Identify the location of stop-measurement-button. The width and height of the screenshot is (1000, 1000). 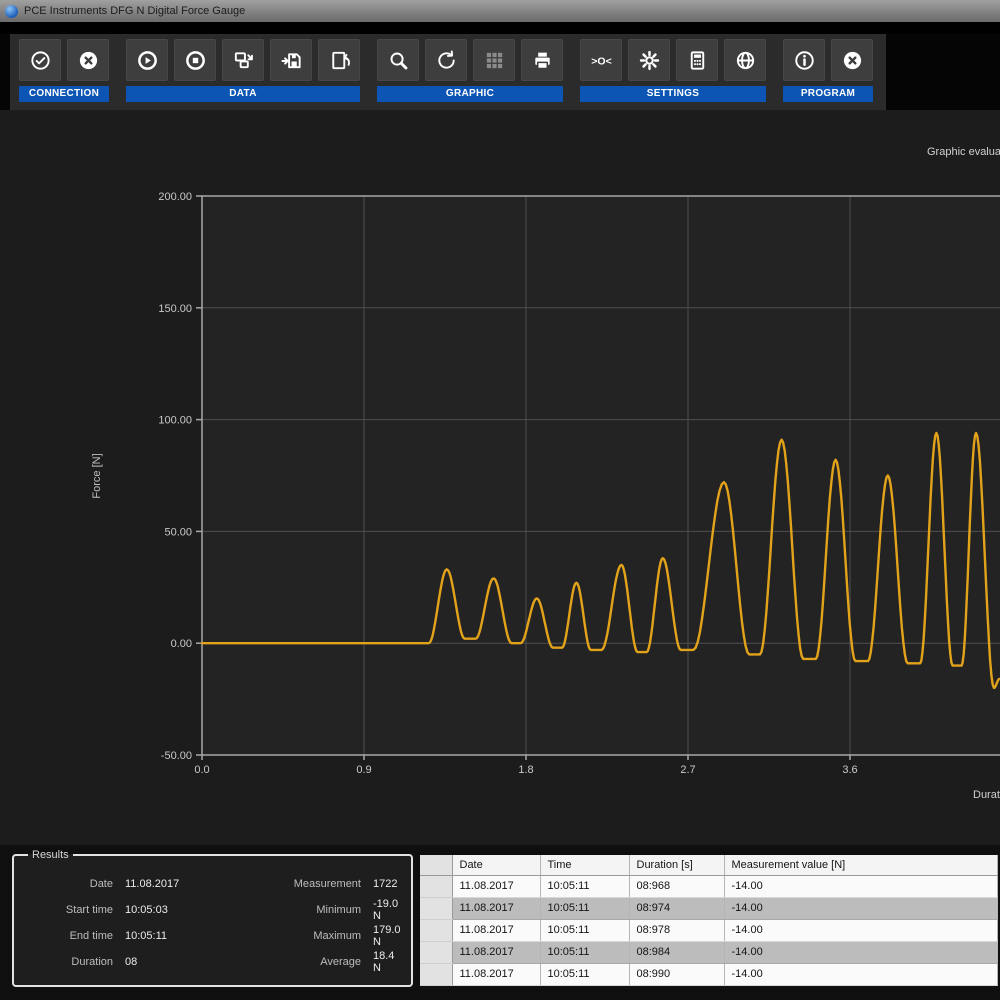
(195, 60).